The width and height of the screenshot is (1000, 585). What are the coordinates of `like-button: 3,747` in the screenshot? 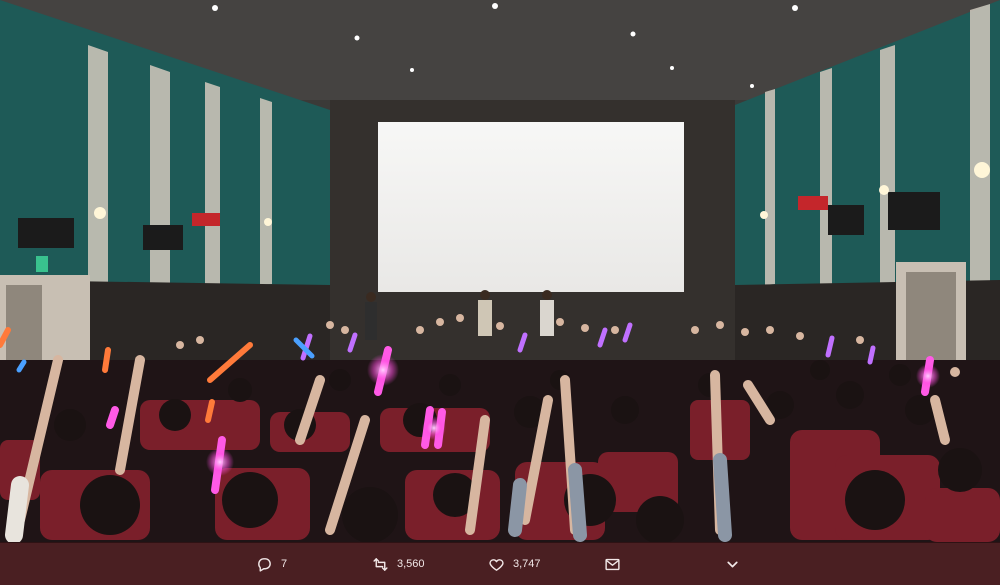 It's located at (514, 564).